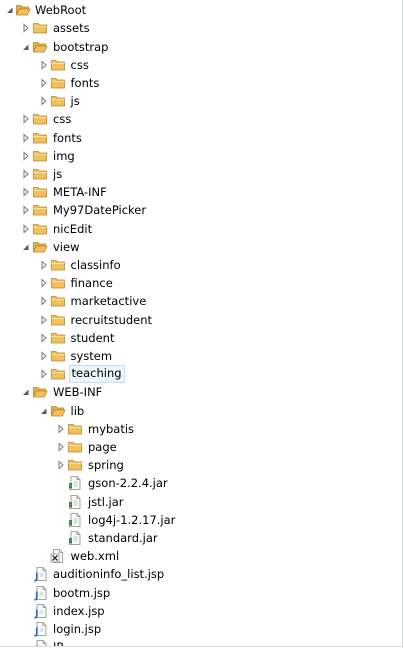 The image size is (404, 648). What do you see at coordinates (195, 593) in the screenshot?
I see `tree-item-file-bootm-jsp: bootm.jsp` at bounding box center [195, 593].